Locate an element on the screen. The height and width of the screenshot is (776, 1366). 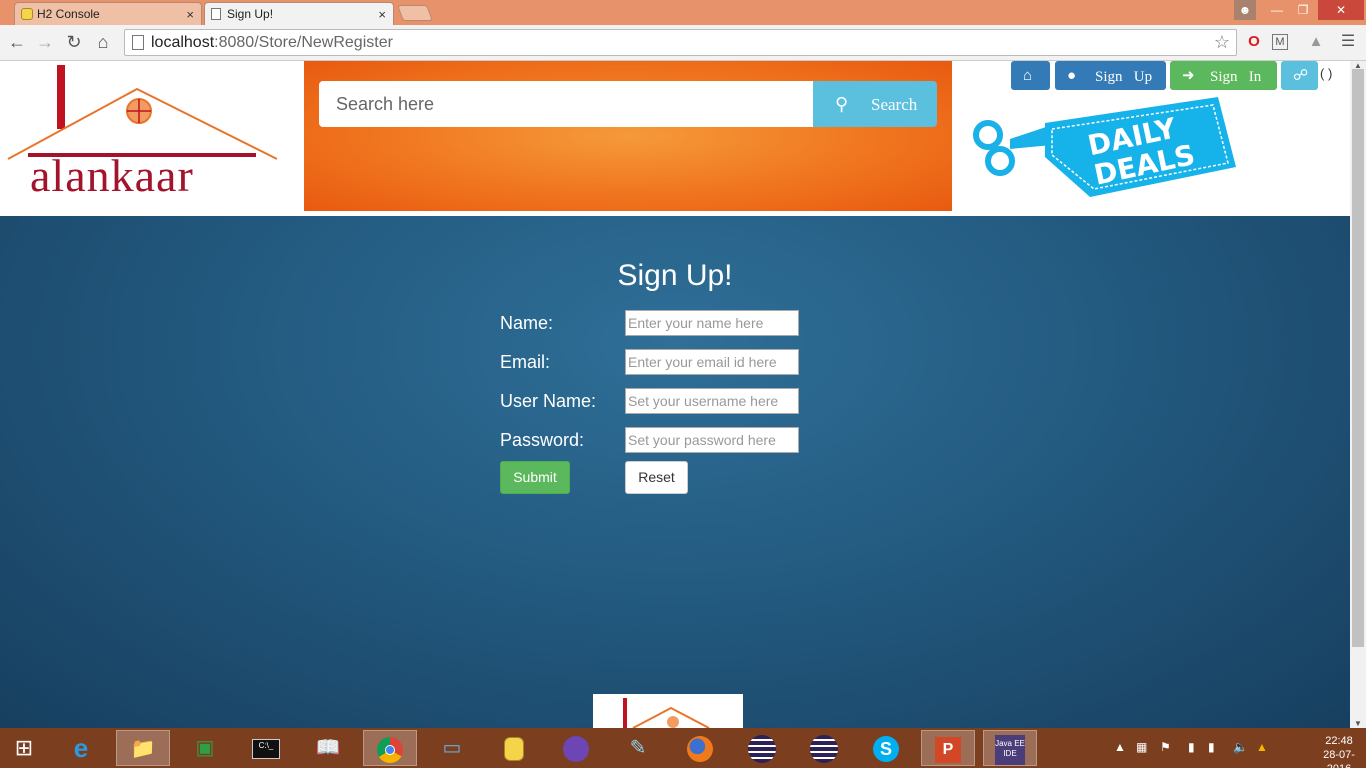
daily-deals-banner: DAILY DEALS is located at coordinates (1105, 152).